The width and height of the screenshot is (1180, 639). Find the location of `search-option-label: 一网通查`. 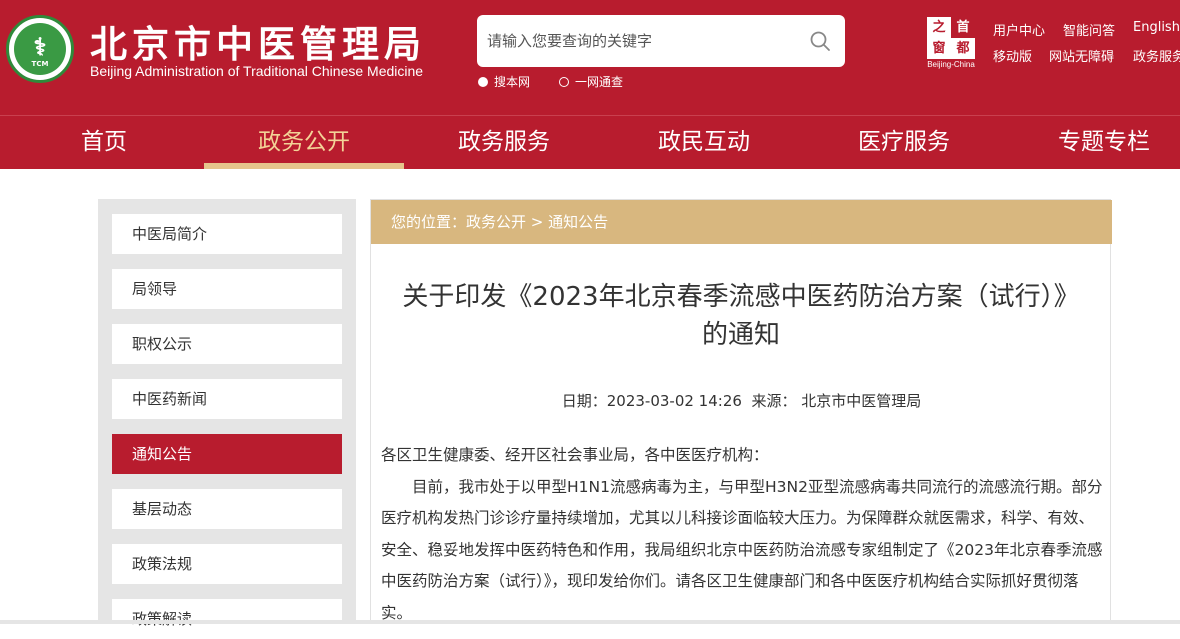

search-option-label: 一网通查 is located at coordinates (599, 82).